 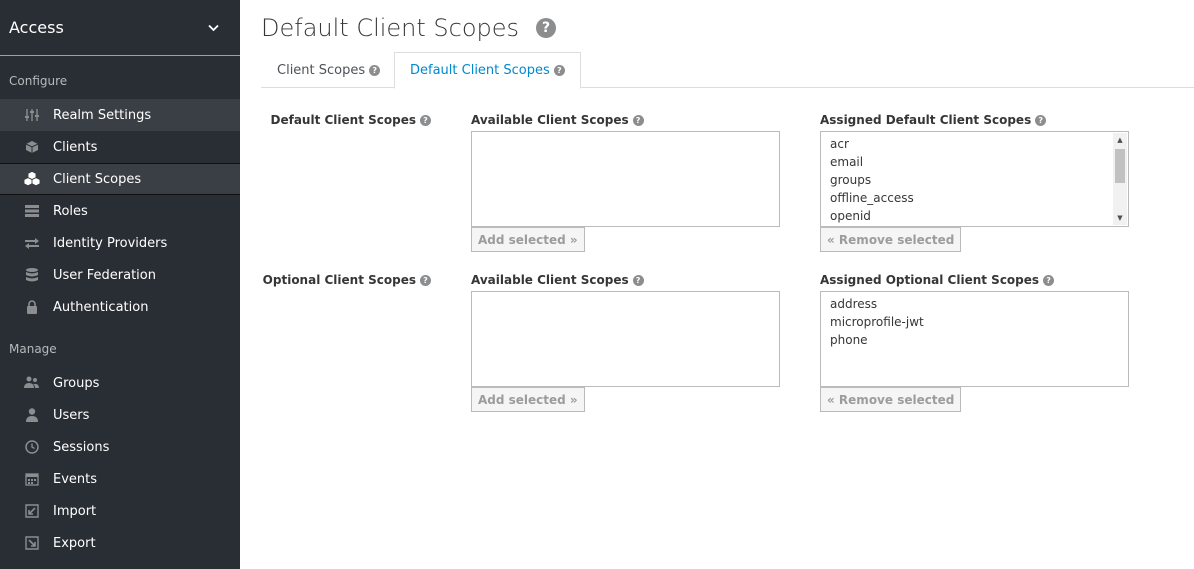 I want to click on sidebar-item-user-federation: User Federation, so click(x=120, y=275).